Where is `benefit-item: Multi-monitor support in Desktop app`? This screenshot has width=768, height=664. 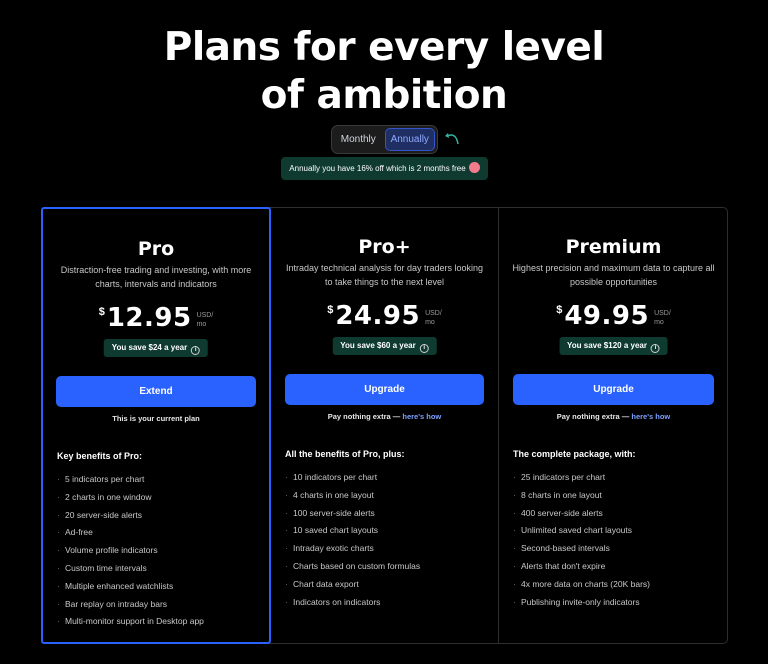
benefit-item: Multi-monitor support in Desktop app is located at coordinates (158, 622).